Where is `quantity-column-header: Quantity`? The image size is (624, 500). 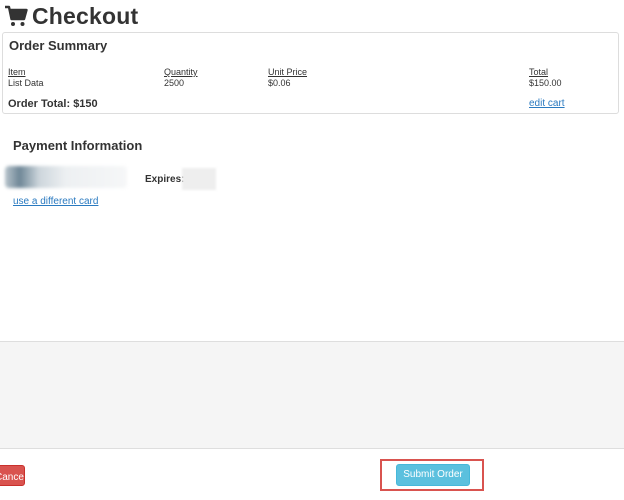 quantity-column-header: Quantity is located at coordinates (181, 72).